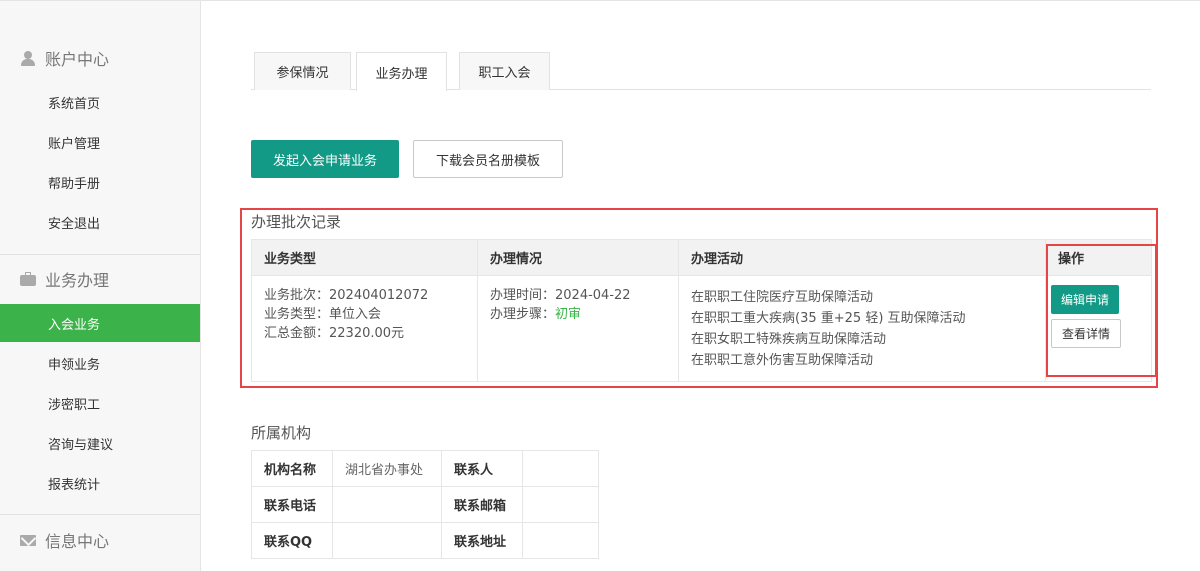 This screenshot has height=571, width=1200. I want to click on top-border, so click(700, 0).